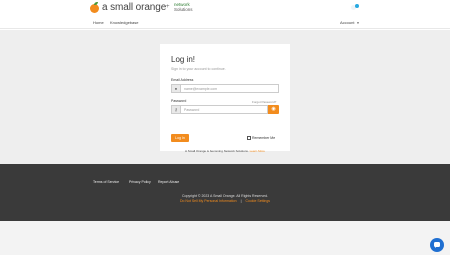 The height and width of the screenshot is (255, 450). Describe the element at coordinates (273, 109) in the screenshot. I see `show-password-eye-icon: ◉` at that location.